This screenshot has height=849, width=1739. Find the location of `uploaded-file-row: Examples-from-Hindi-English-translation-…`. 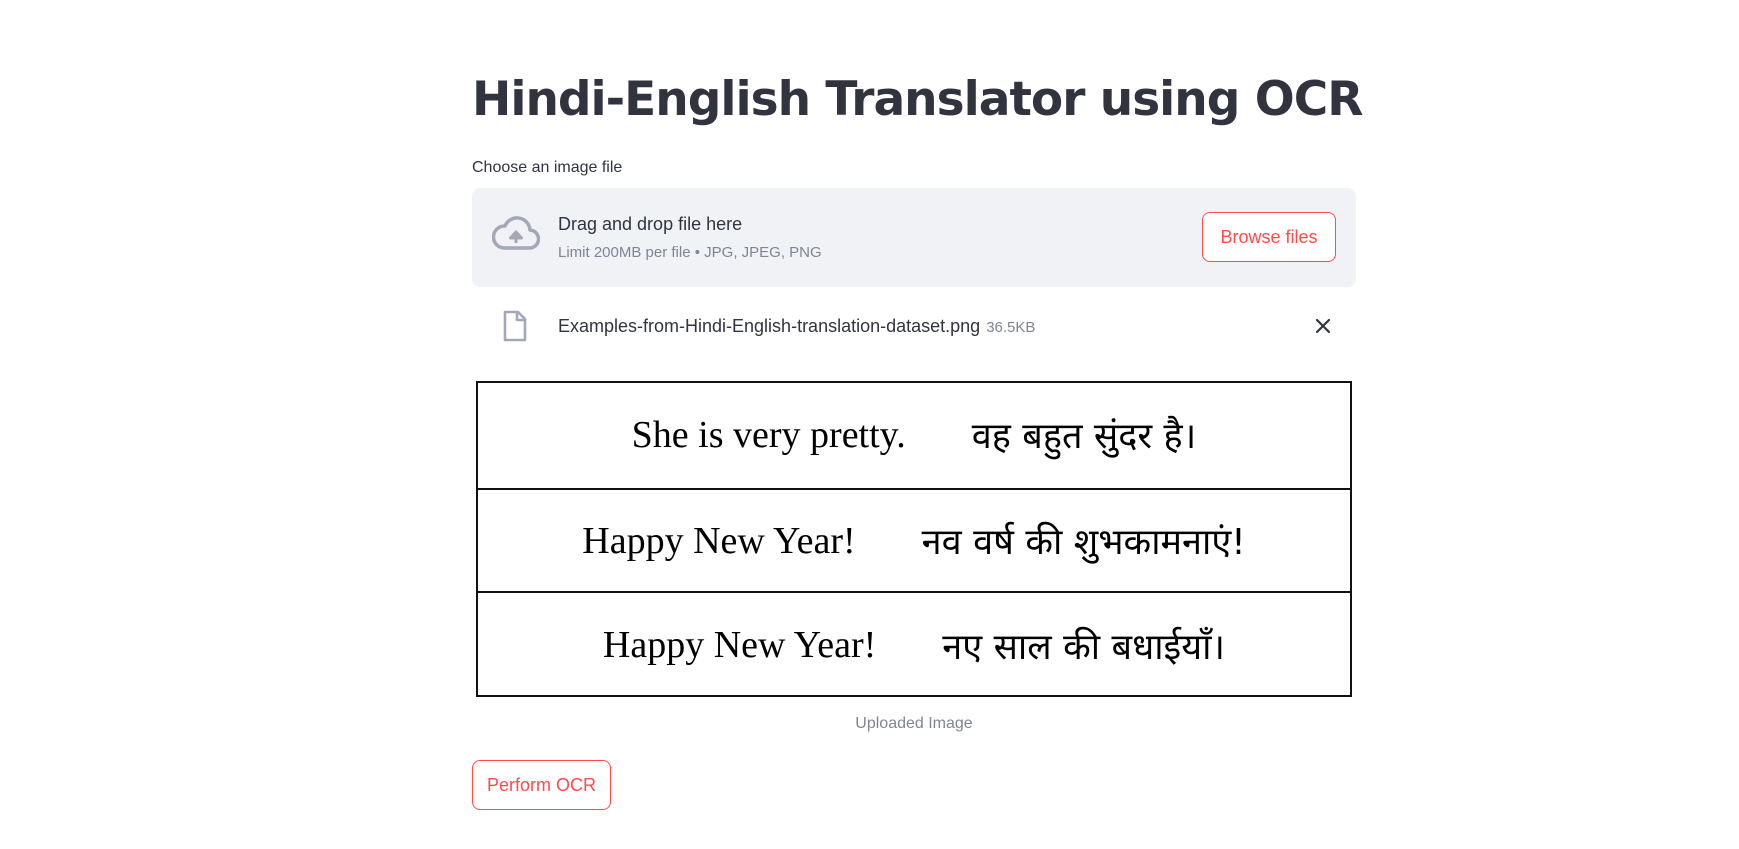

uploaded-file-row: Examples-from-Hindi-English-translation-… is located at coordinates (914, 326).